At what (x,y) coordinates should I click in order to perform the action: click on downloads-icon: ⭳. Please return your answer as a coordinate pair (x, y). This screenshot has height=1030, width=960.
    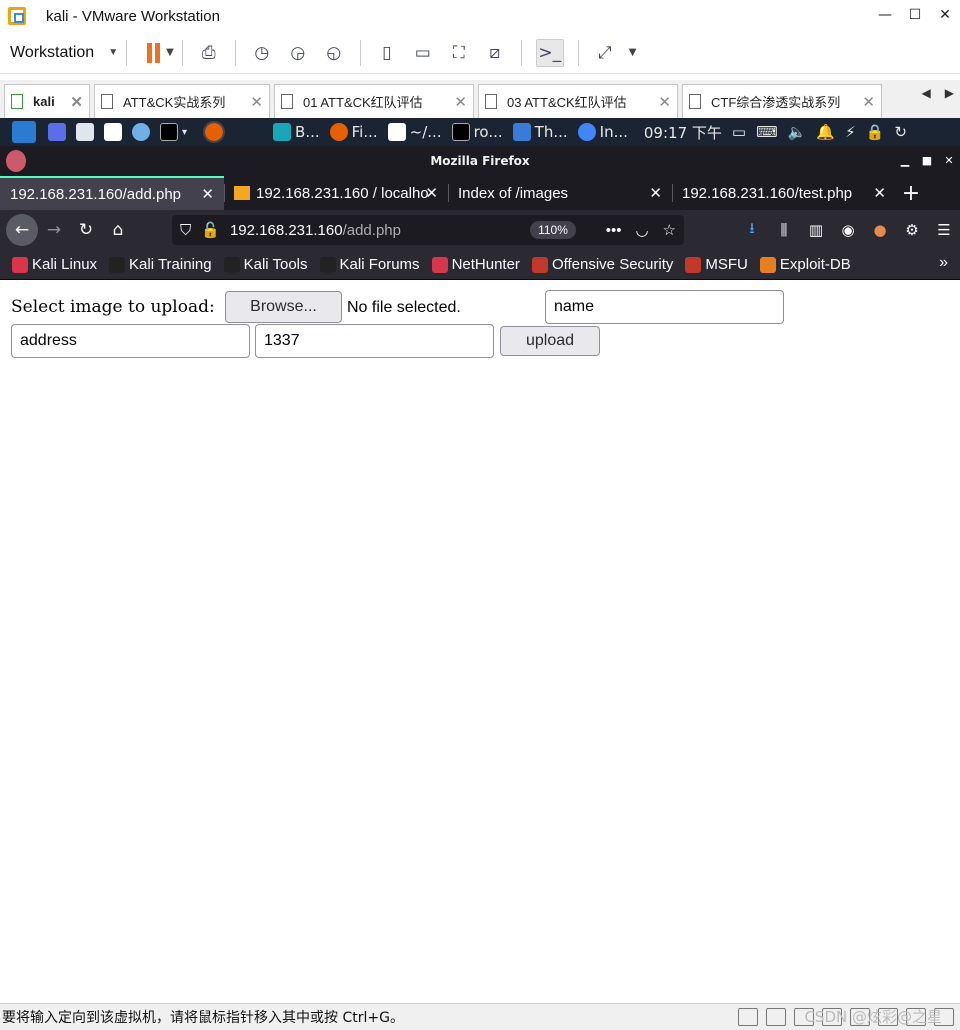
    Looking at the image, I should click on (752, 230).